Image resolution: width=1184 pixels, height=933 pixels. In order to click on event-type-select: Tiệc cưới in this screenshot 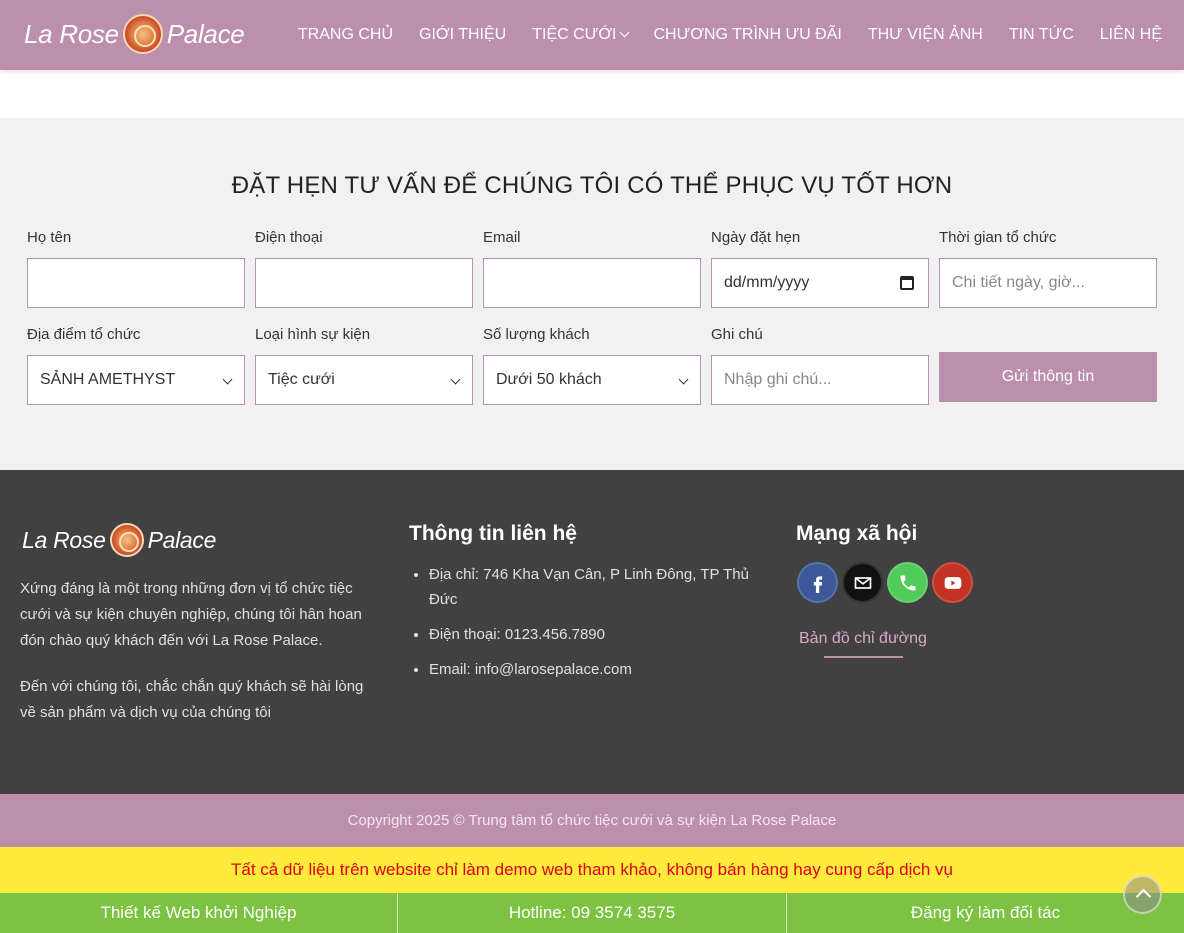, I will do `click(364, 380)`.